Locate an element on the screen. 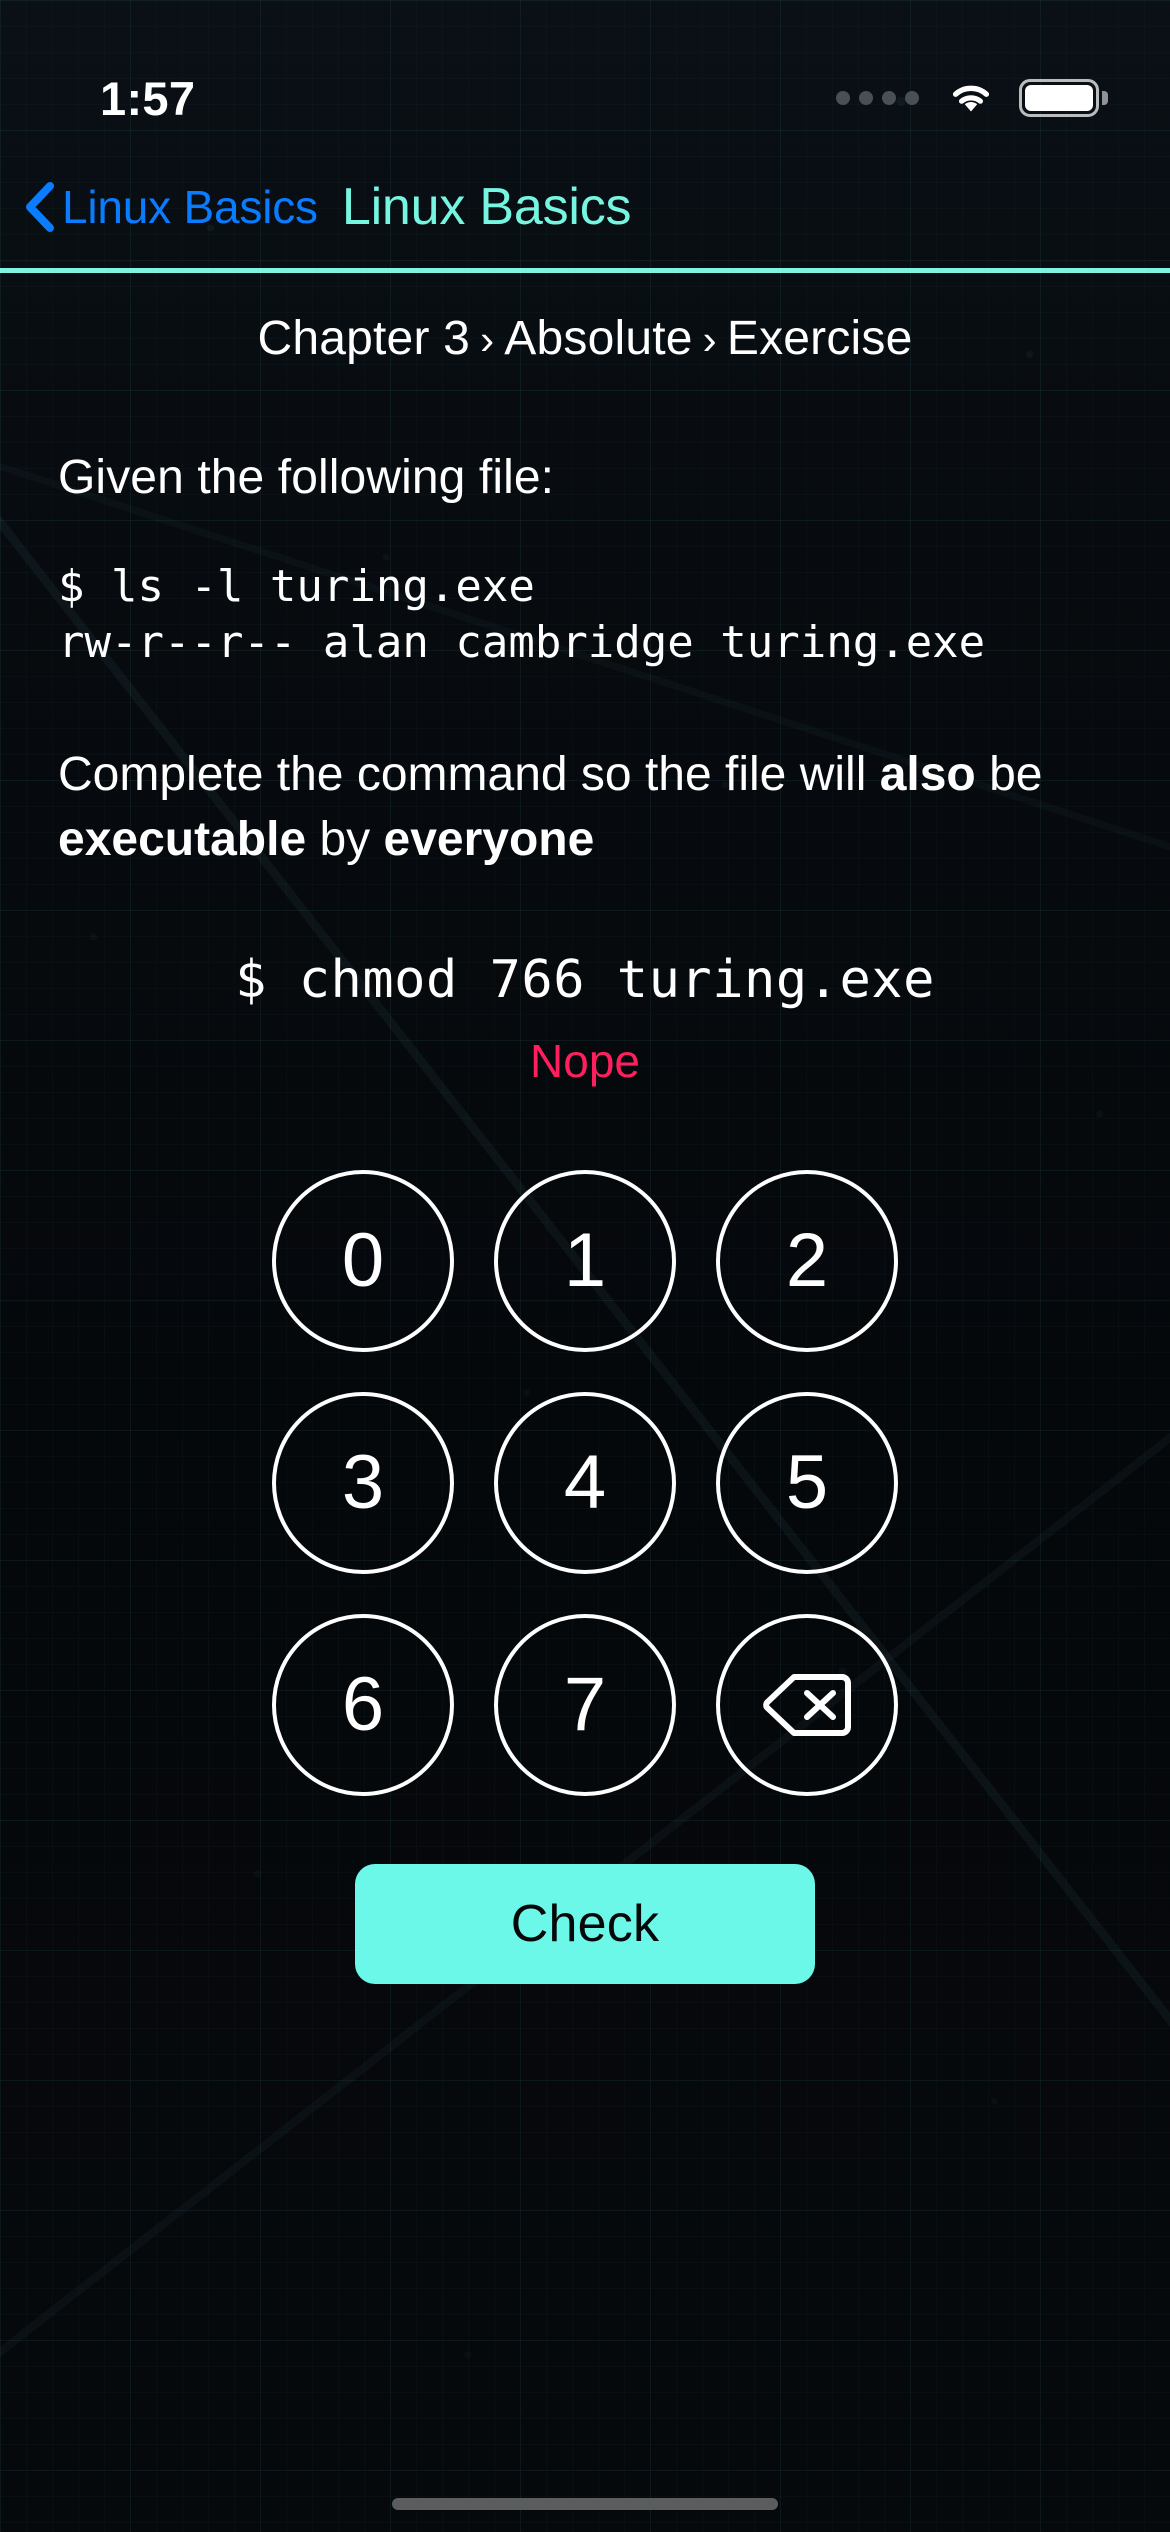 This screenshot has height=2532, width=1170. terminal-line: $ ls -l turing.exe is located at coordinates (296, 586).